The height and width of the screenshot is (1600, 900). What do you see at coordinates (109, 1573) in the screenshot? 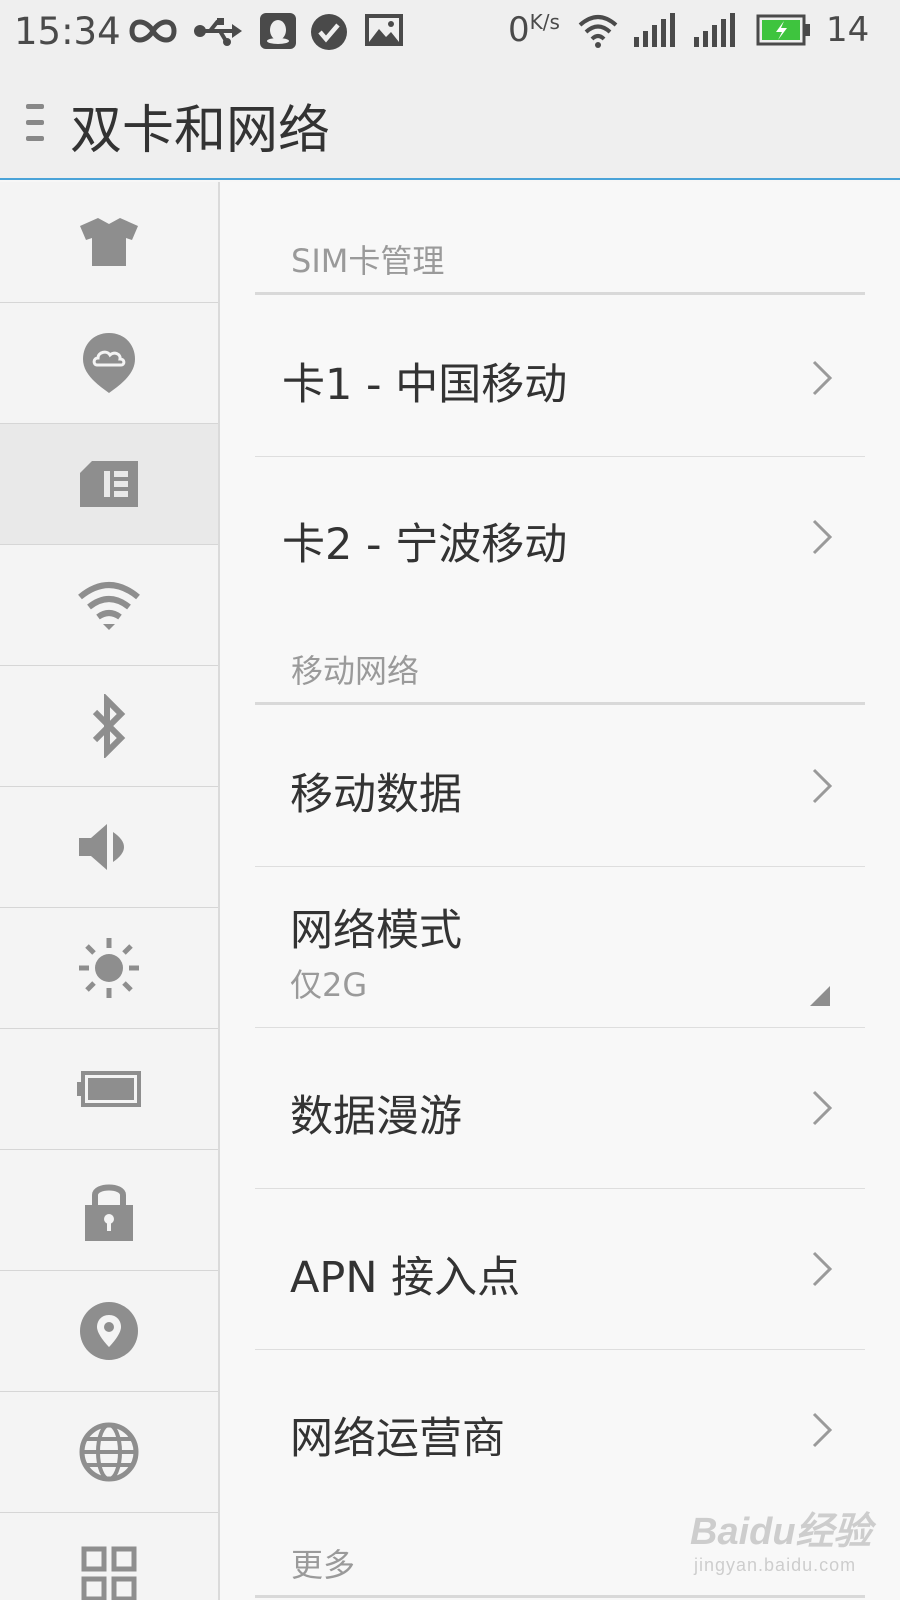
I see `apps-grid-icon` at bounding box center [109, 1573].